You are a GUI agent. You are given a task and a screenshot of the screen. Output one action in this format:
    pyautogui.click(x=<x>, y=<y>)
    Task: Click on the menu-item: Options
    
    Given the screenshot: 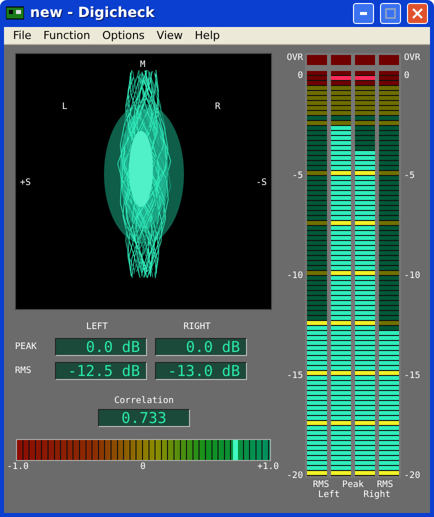 What is the action you would take?
    pyautogui.click(x=123, y=35)
    